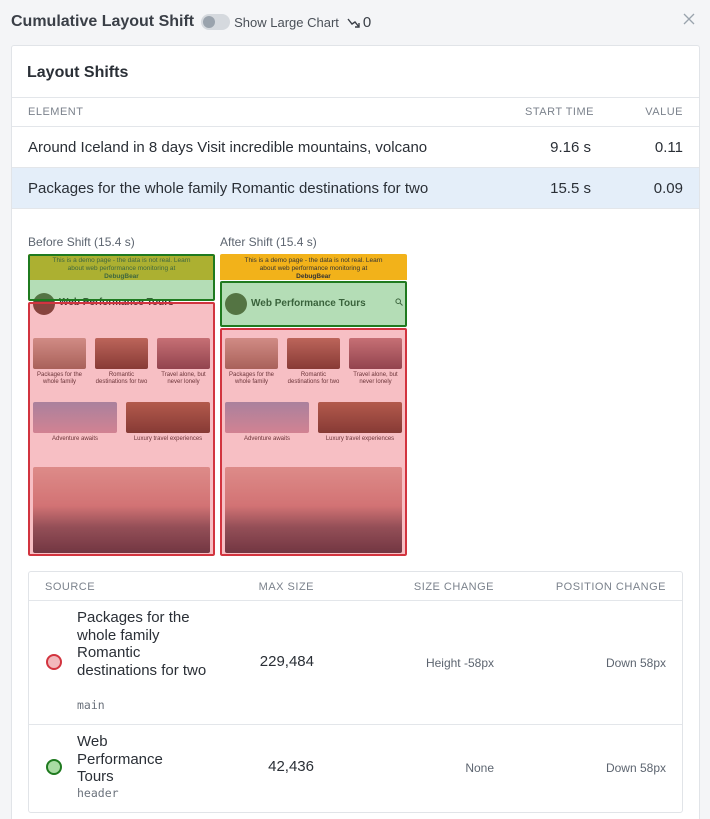 This screenshot has height=819, width=710. Describe the element at coordinates (459, 663) in the screenshot. I see `source-size-change: Height -58px` at that location.